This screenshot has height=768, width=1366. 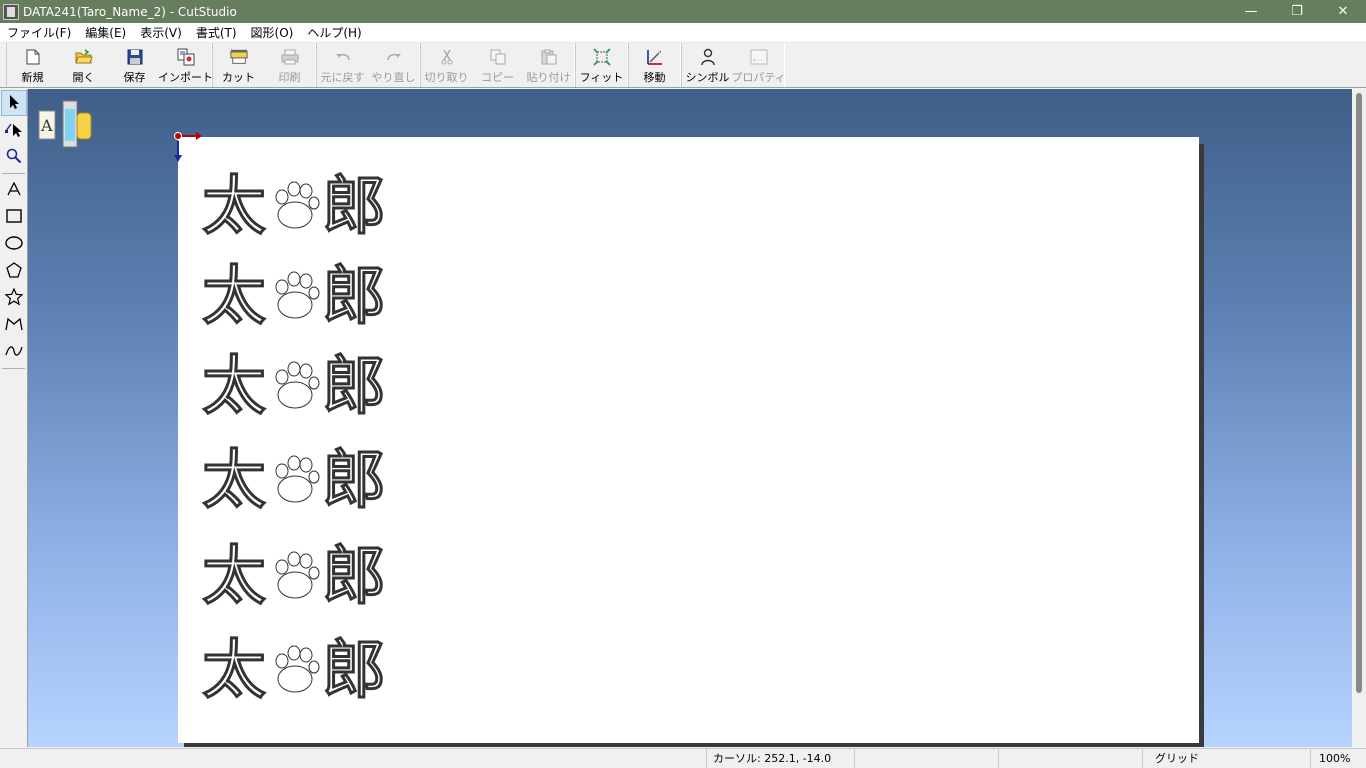 I want to click on ellipse-tool, so click(x=14, y=244).